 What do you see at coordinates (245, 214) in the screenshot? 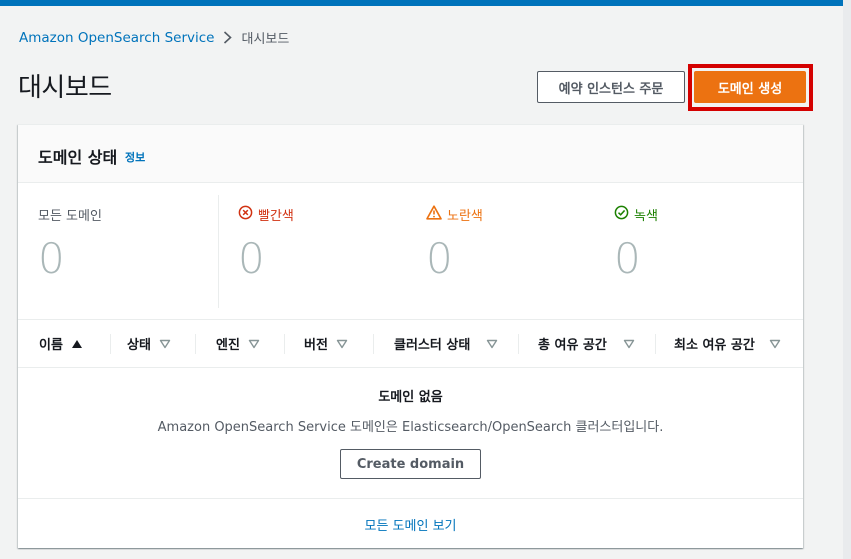
I see `error-circle-icon` at bounding box center [245, 214].